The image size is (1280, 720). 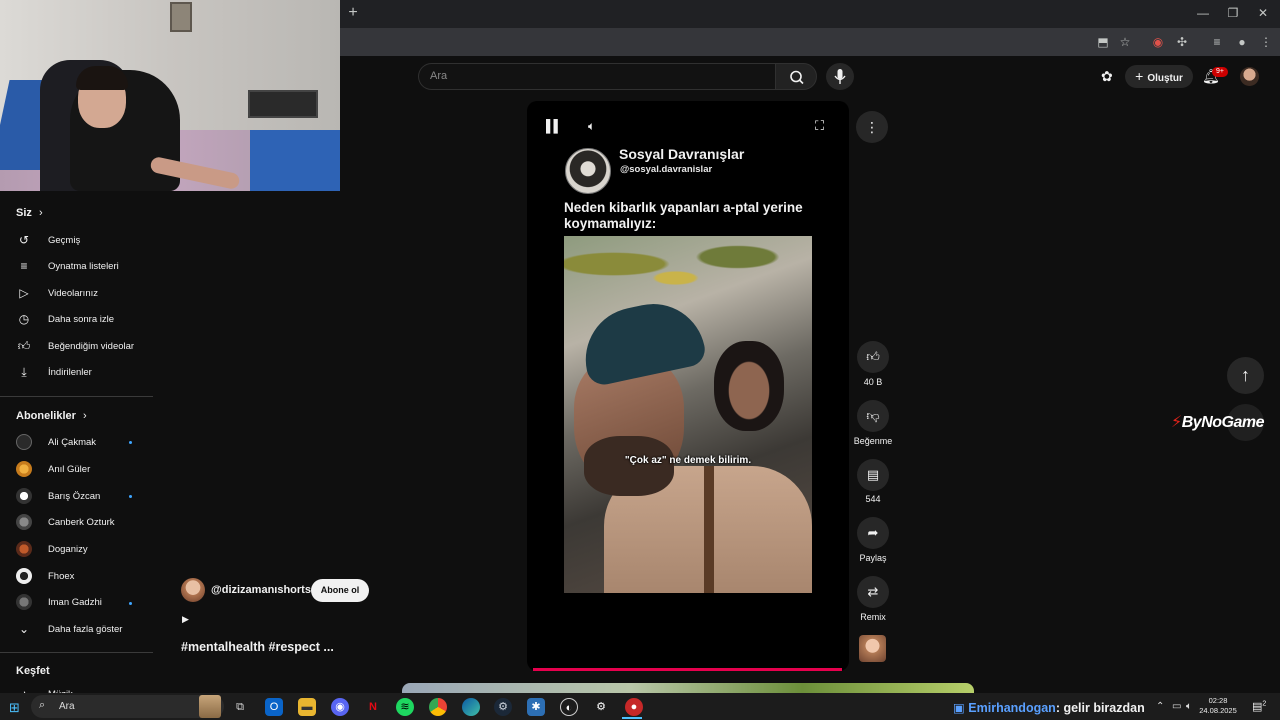 What do you see at coordinates (1182, 42) in the screenshot?
I see `extensions-puzzle-icon: ✣` at bounding box center [1182, 42].